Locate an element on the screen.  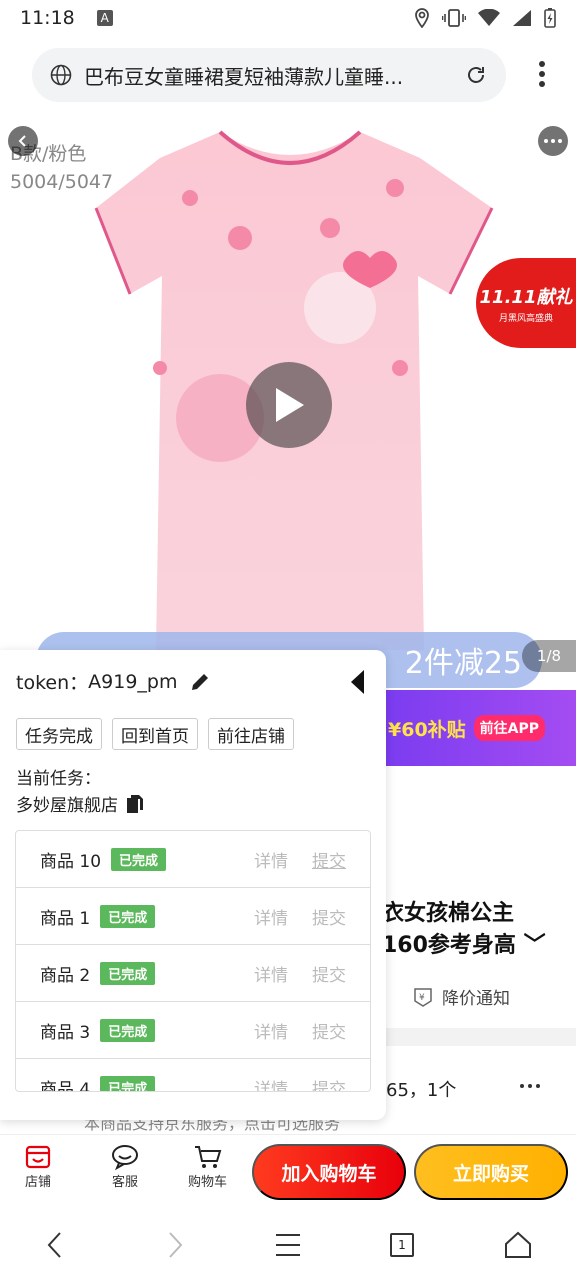
service-tab: 客服 is located at coordinates (125, 1166).